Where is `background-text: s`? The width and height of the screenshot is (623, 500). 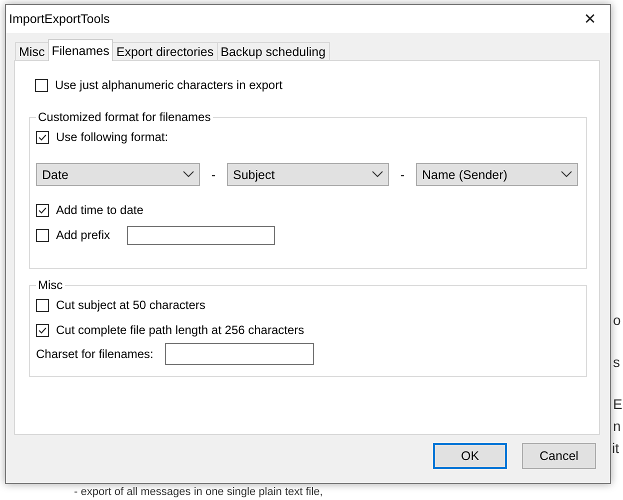
background-text: s is located at coordinates (616, 362).